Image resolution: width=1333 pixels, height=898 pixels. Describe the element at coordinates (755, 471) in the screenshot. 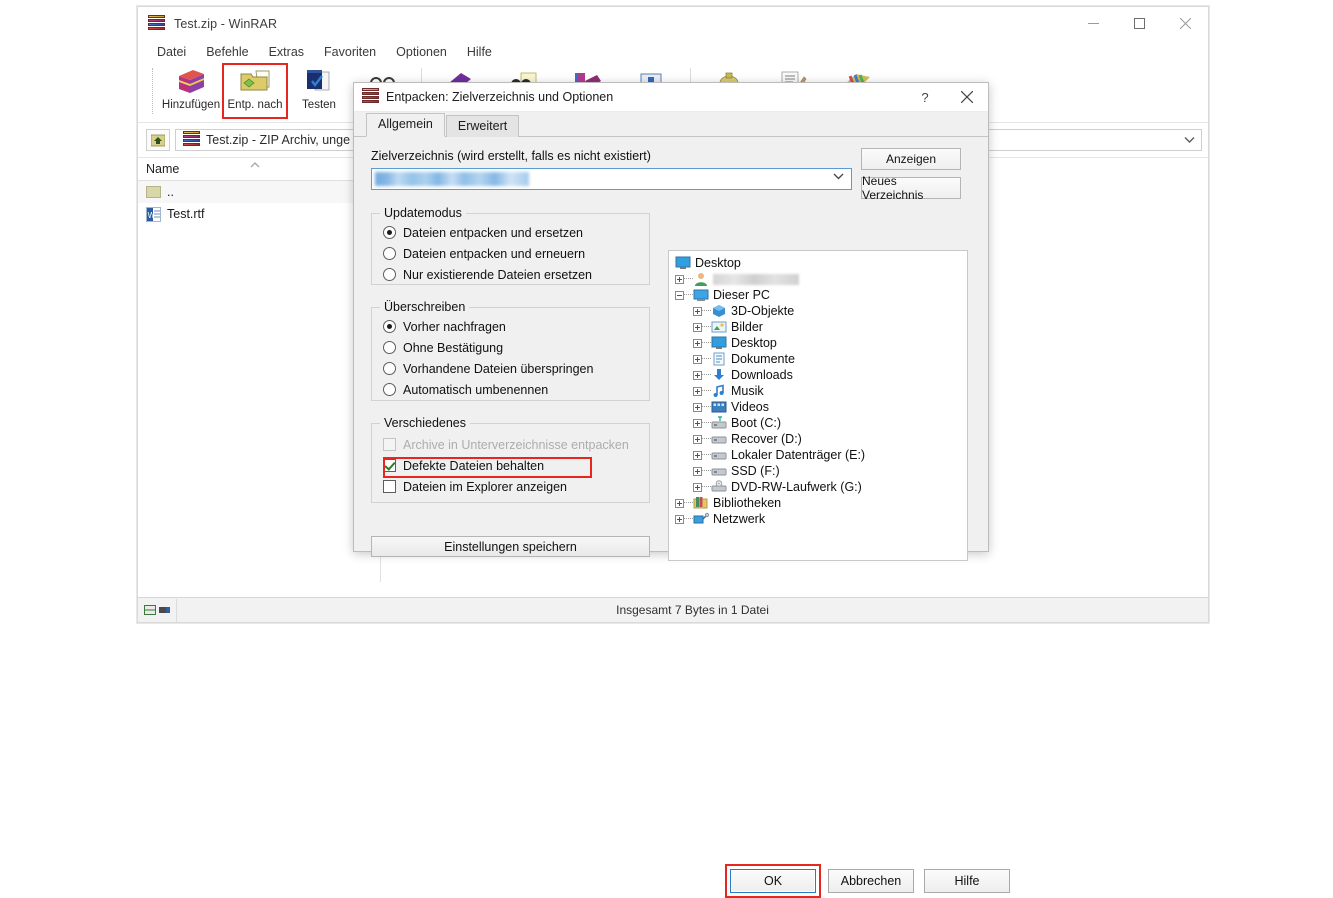

I see `tree-item-label: SSD (F:)` at that location.